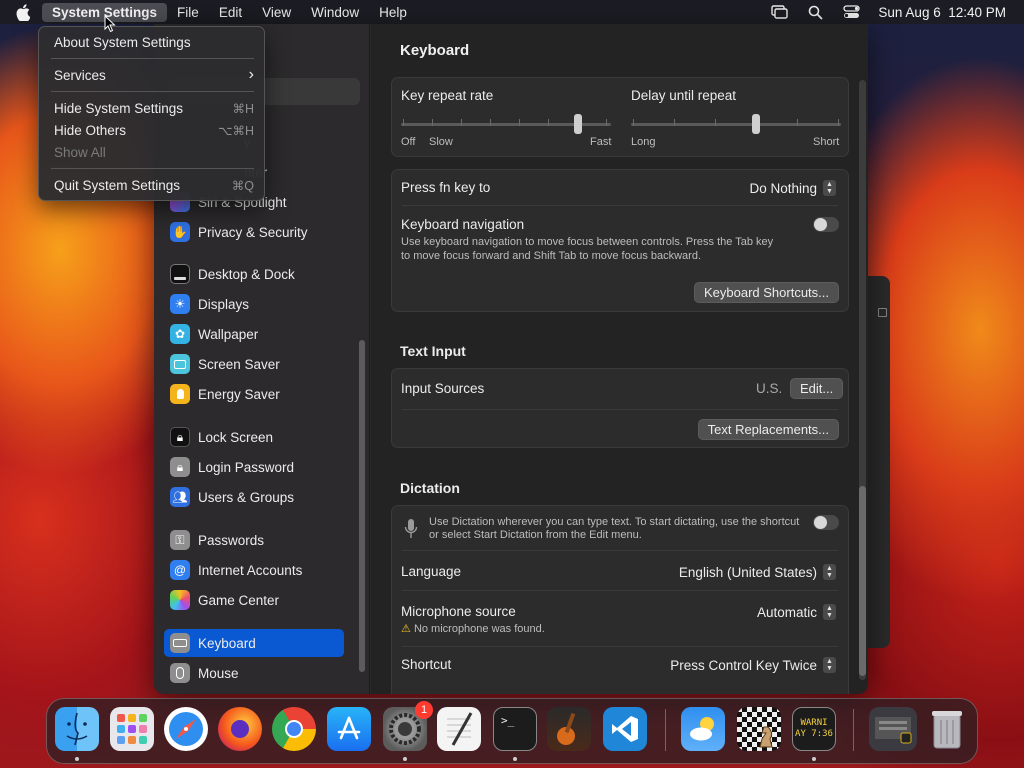  What do you see at coordinates (246, 497) in the screenshot?
I see `sidebar-item-label: Users & Groups` at bounding box center [246, 497].